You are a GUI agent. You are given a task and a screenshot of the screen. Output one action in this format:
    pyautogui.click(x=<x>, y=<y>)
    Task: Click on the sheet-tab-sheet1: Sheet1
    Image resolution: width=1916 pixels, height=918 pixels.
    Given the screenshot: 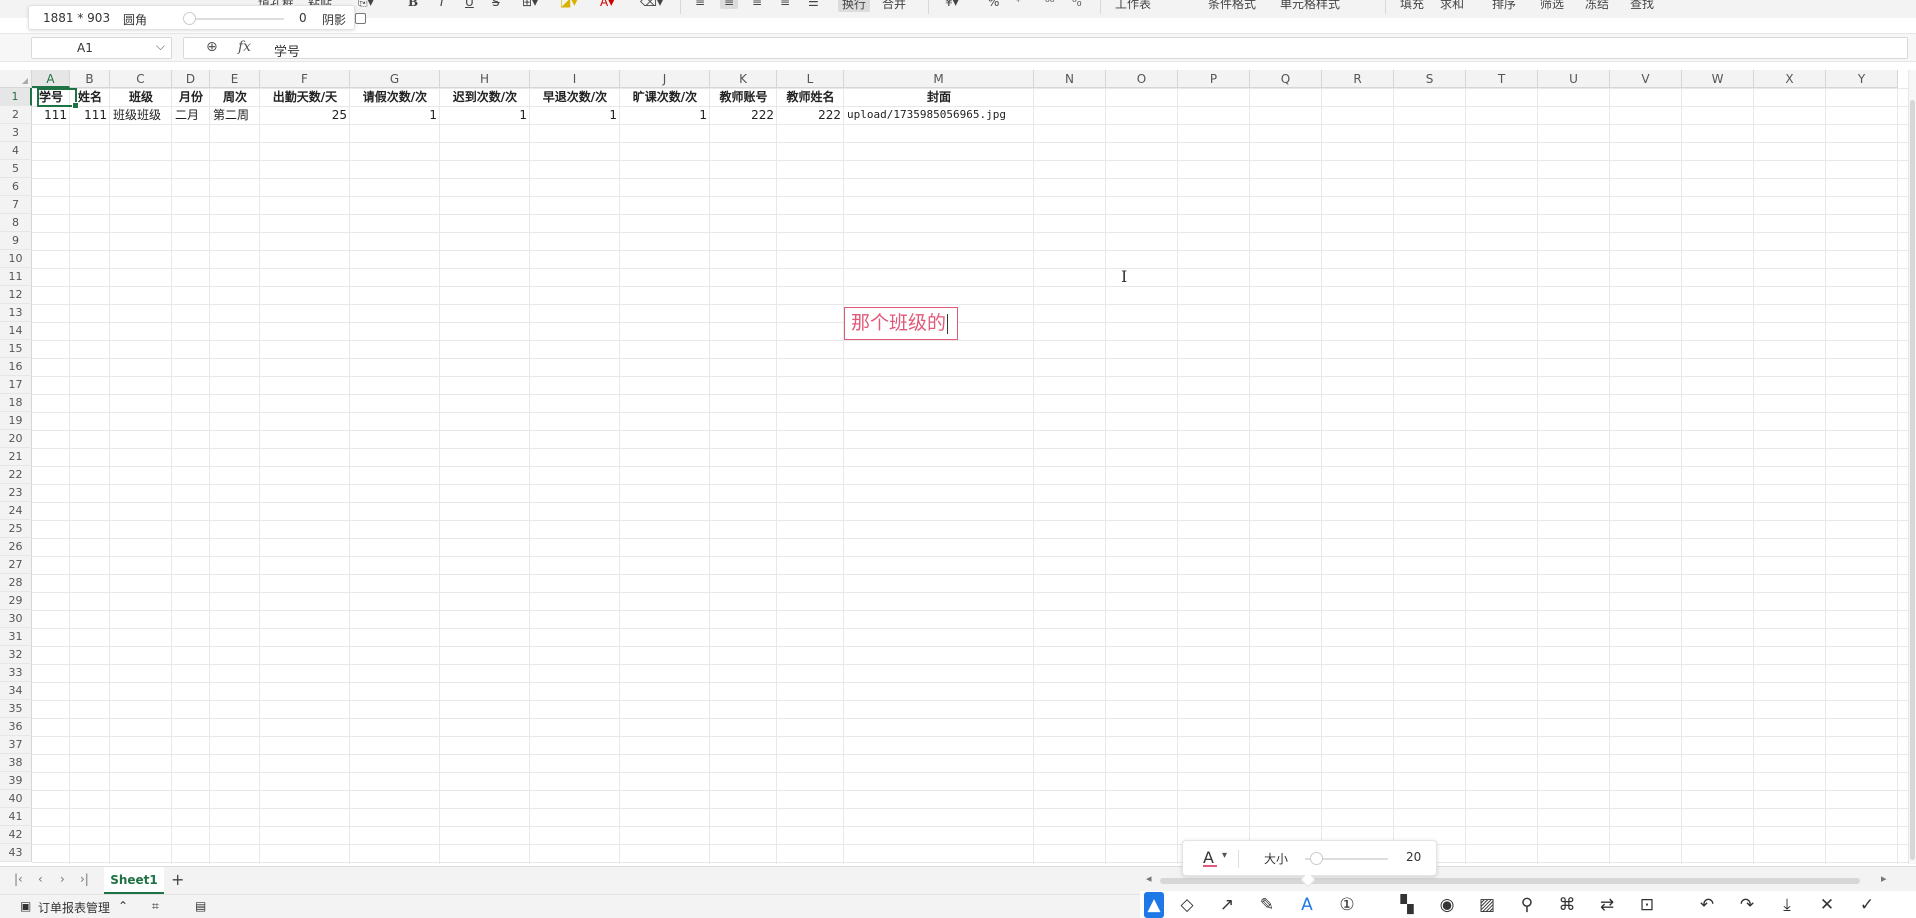 What is the action you would take?
    pyautogui.click(x=134, y=880)
    